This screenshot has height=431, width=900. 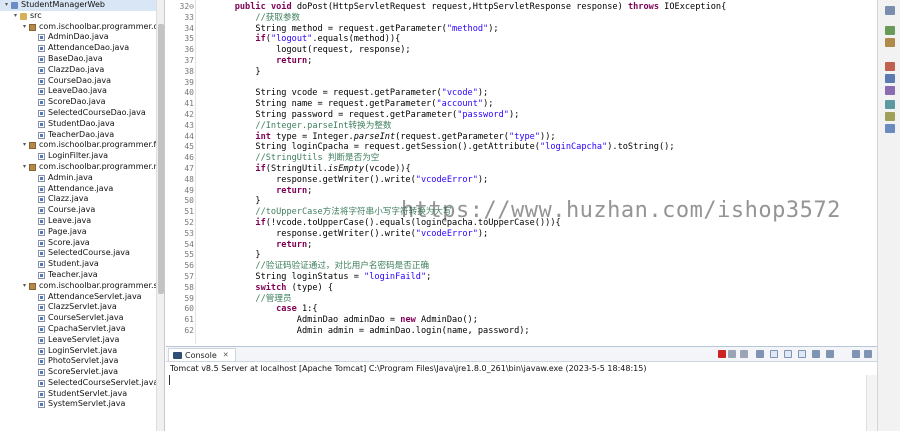 What do you see at coordinates (890, 116) in the screenshot?
I see `progress-icon` at bounding box center [890, 116].